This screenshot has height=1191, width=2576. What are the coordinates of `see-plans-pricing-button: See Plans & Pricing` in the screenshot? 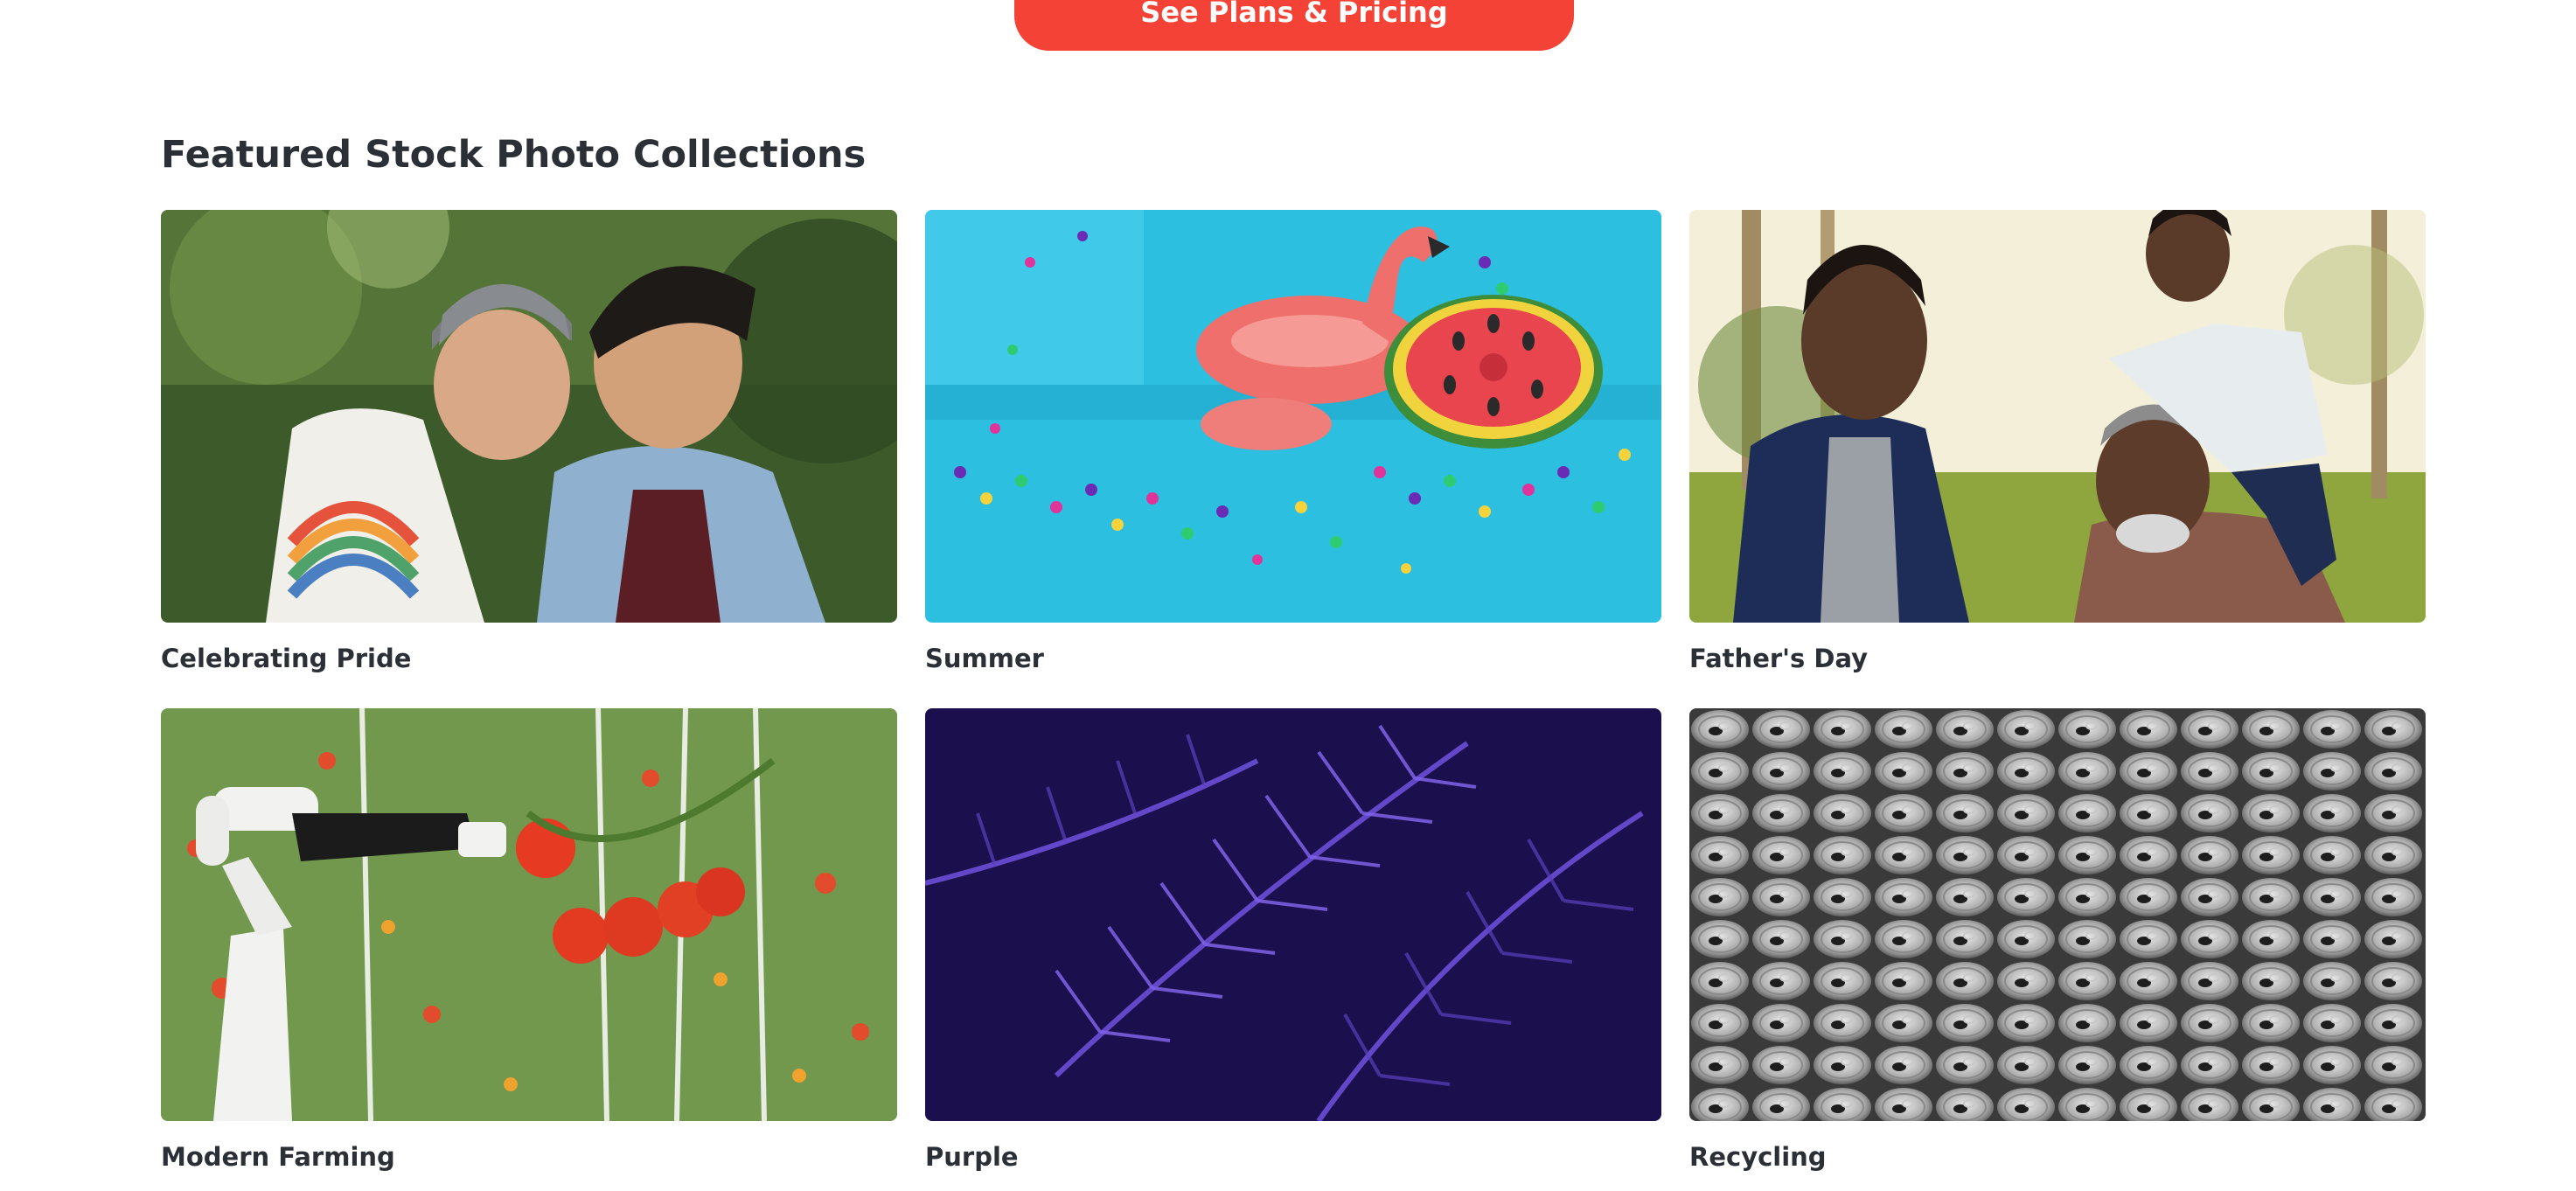 It's located at (1294, 26).